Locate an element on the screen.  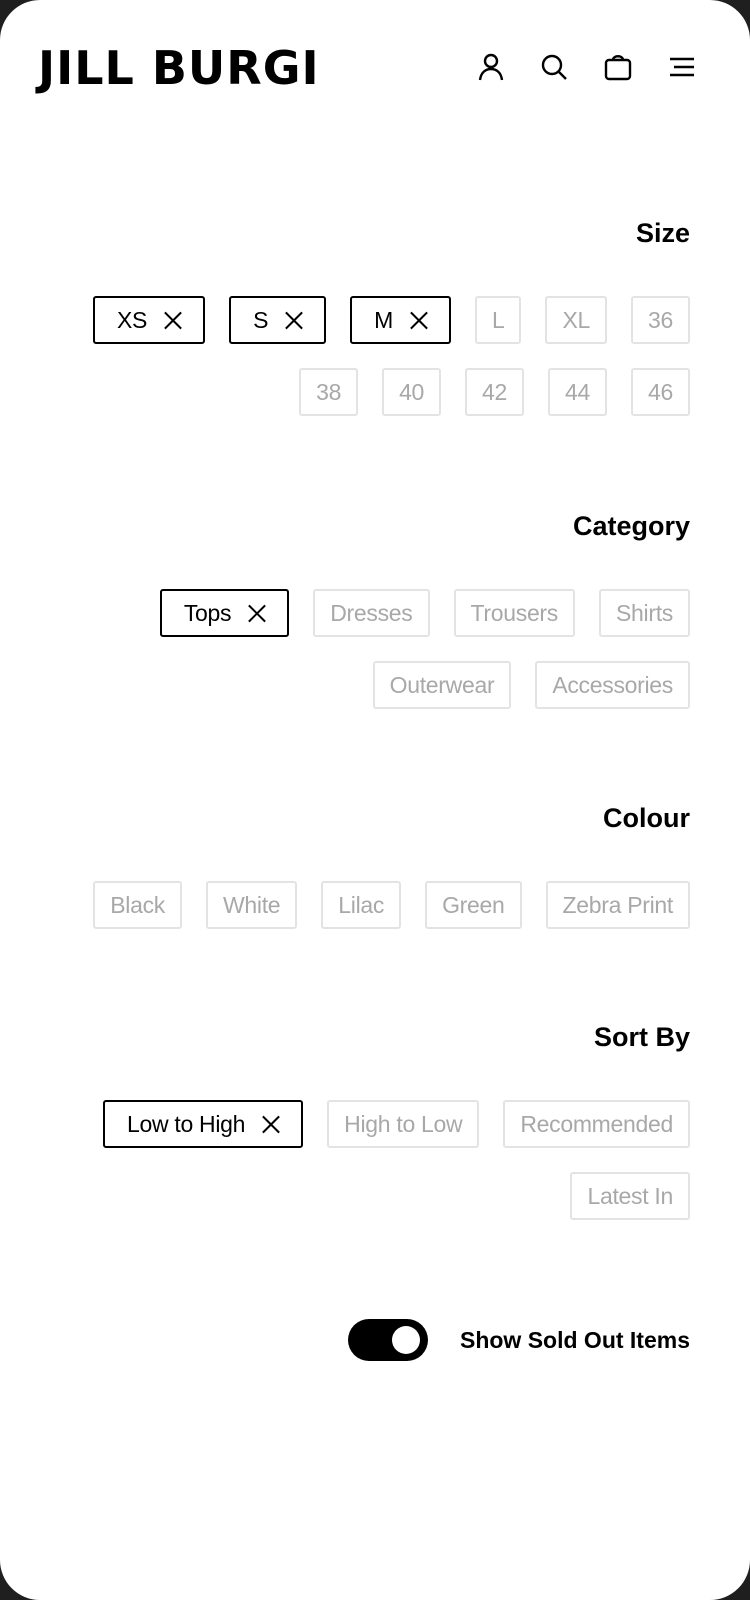
sort-chip: Recommended is located at coordinates (596, 1124).